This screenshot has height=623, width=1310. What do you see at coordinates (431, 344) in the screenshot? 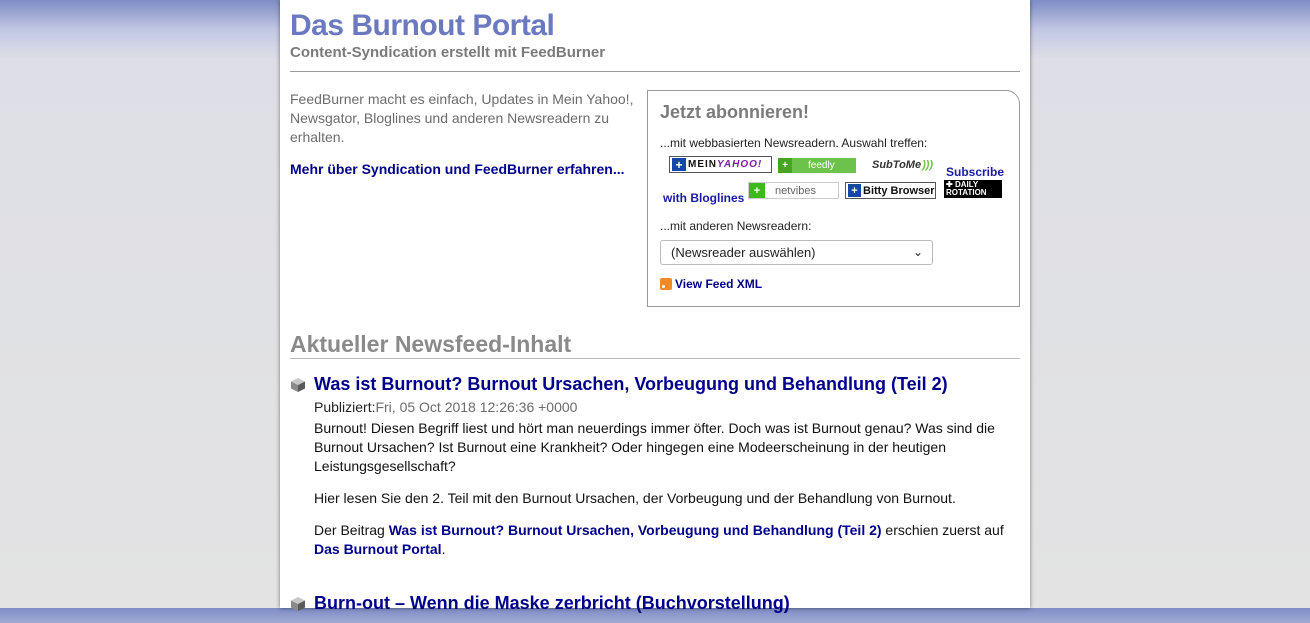
I see `feed-heading: Aktueller Newsfeed-Inhalt` at bounding box center [431, 344].